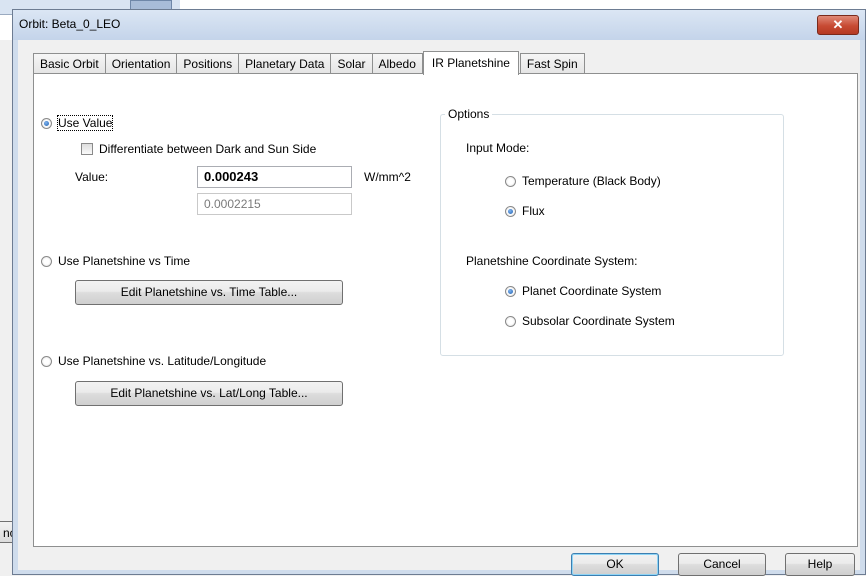  I want to click on tab-fast-spin: Fast Spin, so click(552, 63).